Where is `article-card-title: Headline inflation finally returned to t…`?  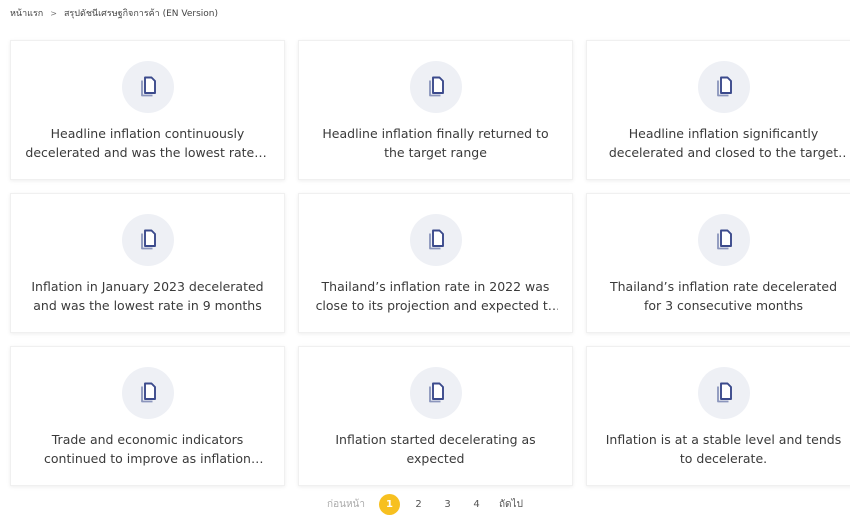
article-card-title: Headline inflation finally returned to t… is located at coordinates (435, 143).